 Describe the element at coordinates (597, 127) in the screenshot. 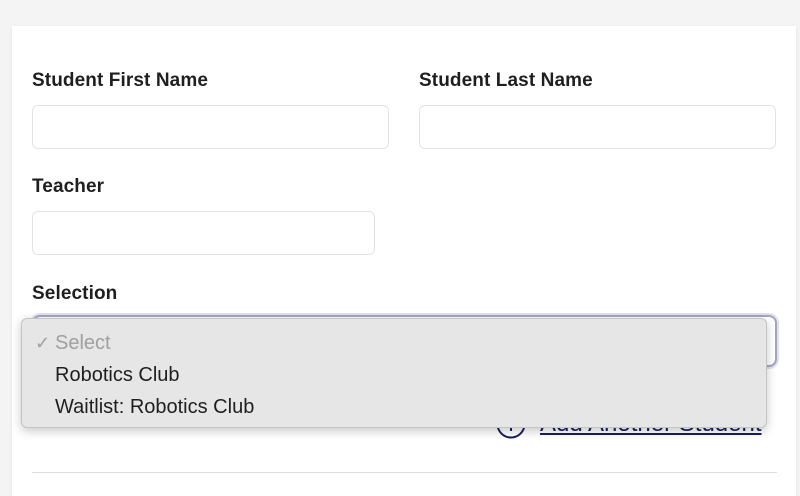

I see `last-name-input` at that location.